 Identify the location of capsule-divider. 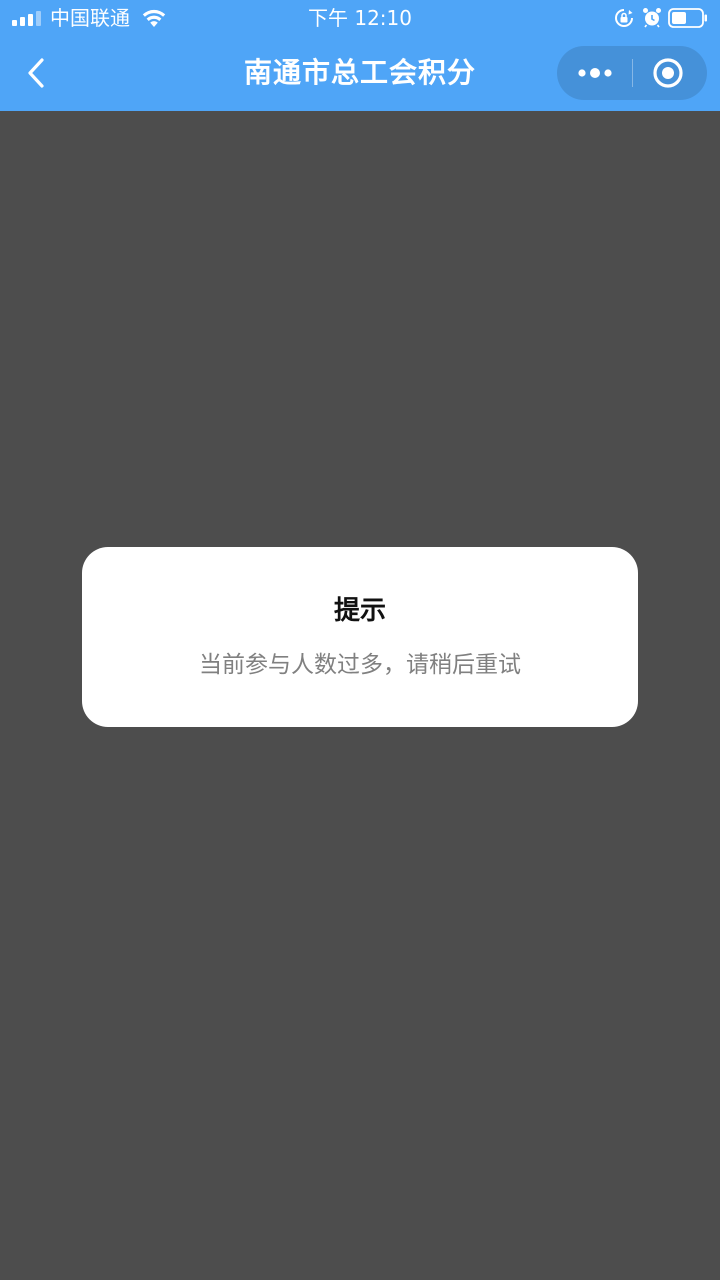
(632, 73).